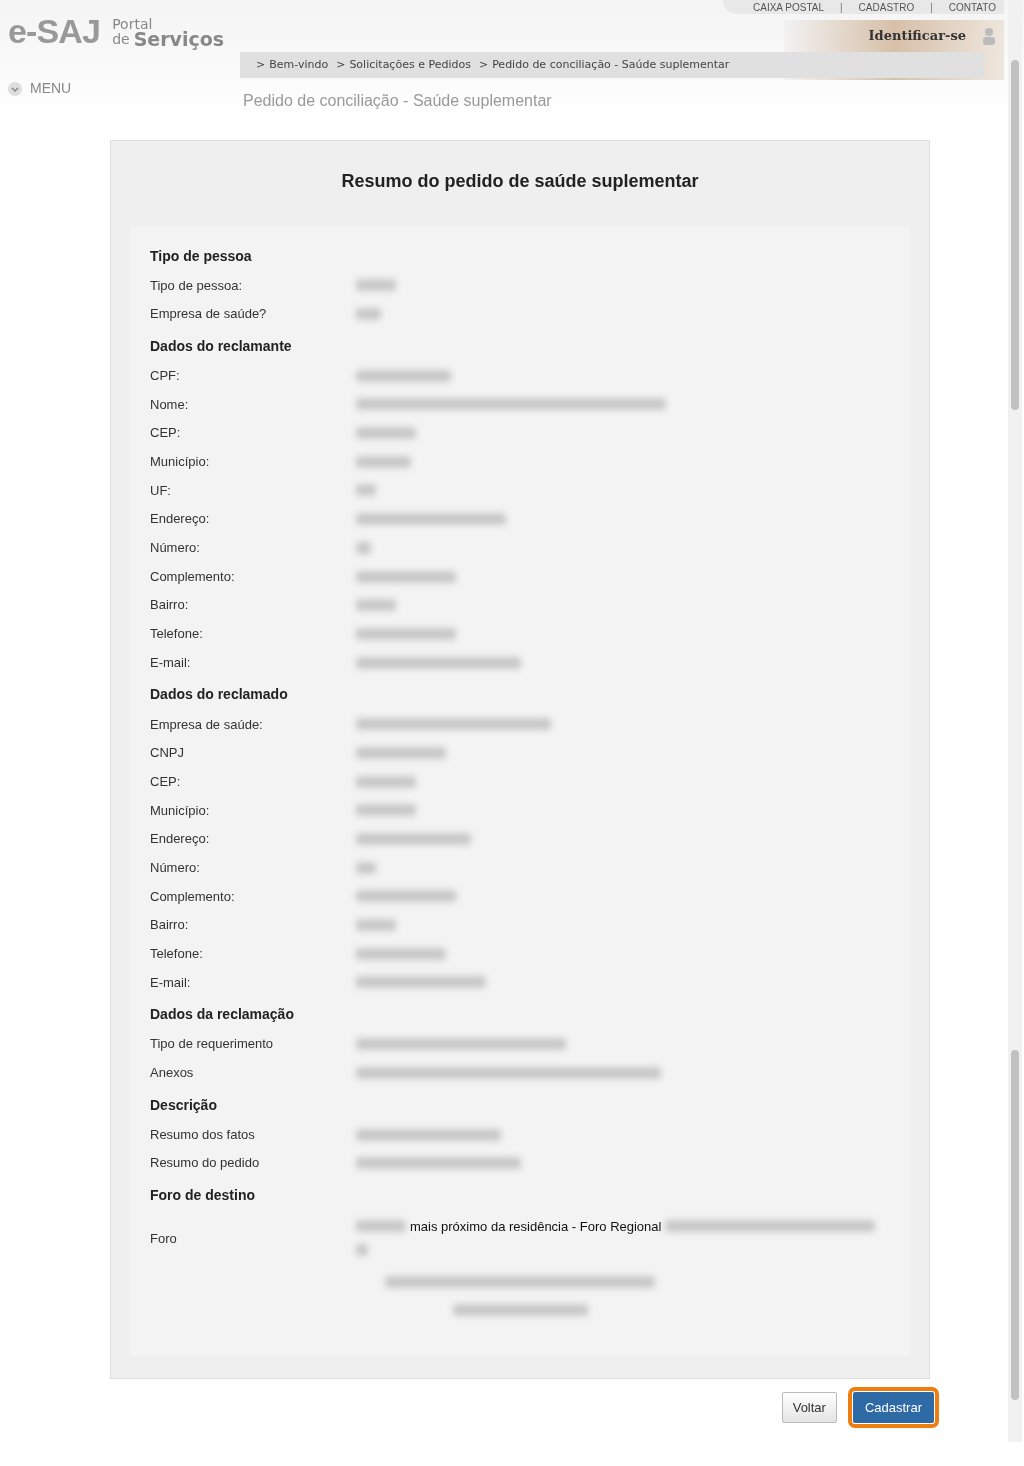  I want to click on field-label: UF:, so click(161, 490).